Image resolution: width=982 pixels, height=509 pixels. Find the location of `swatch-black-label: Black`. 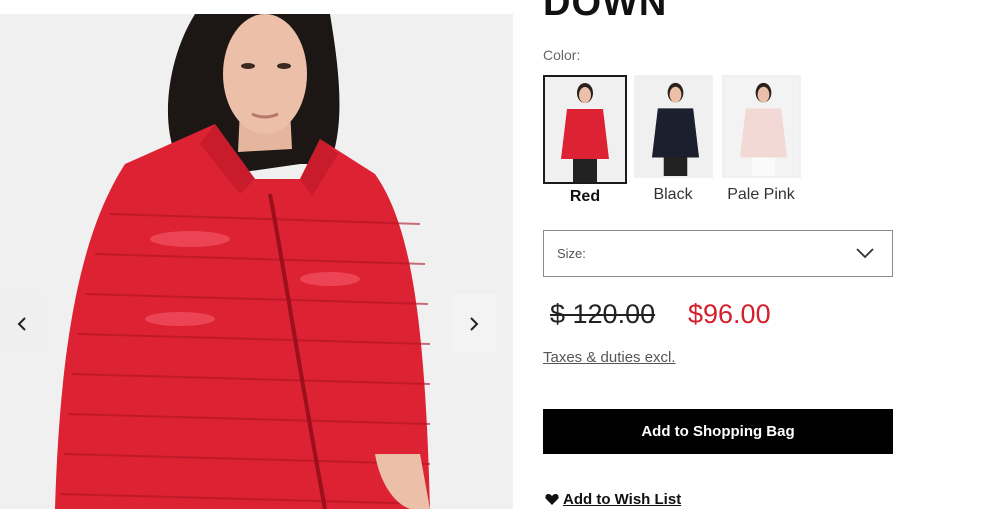

swatch-black-label: Black is located at coordinates (673, 194).